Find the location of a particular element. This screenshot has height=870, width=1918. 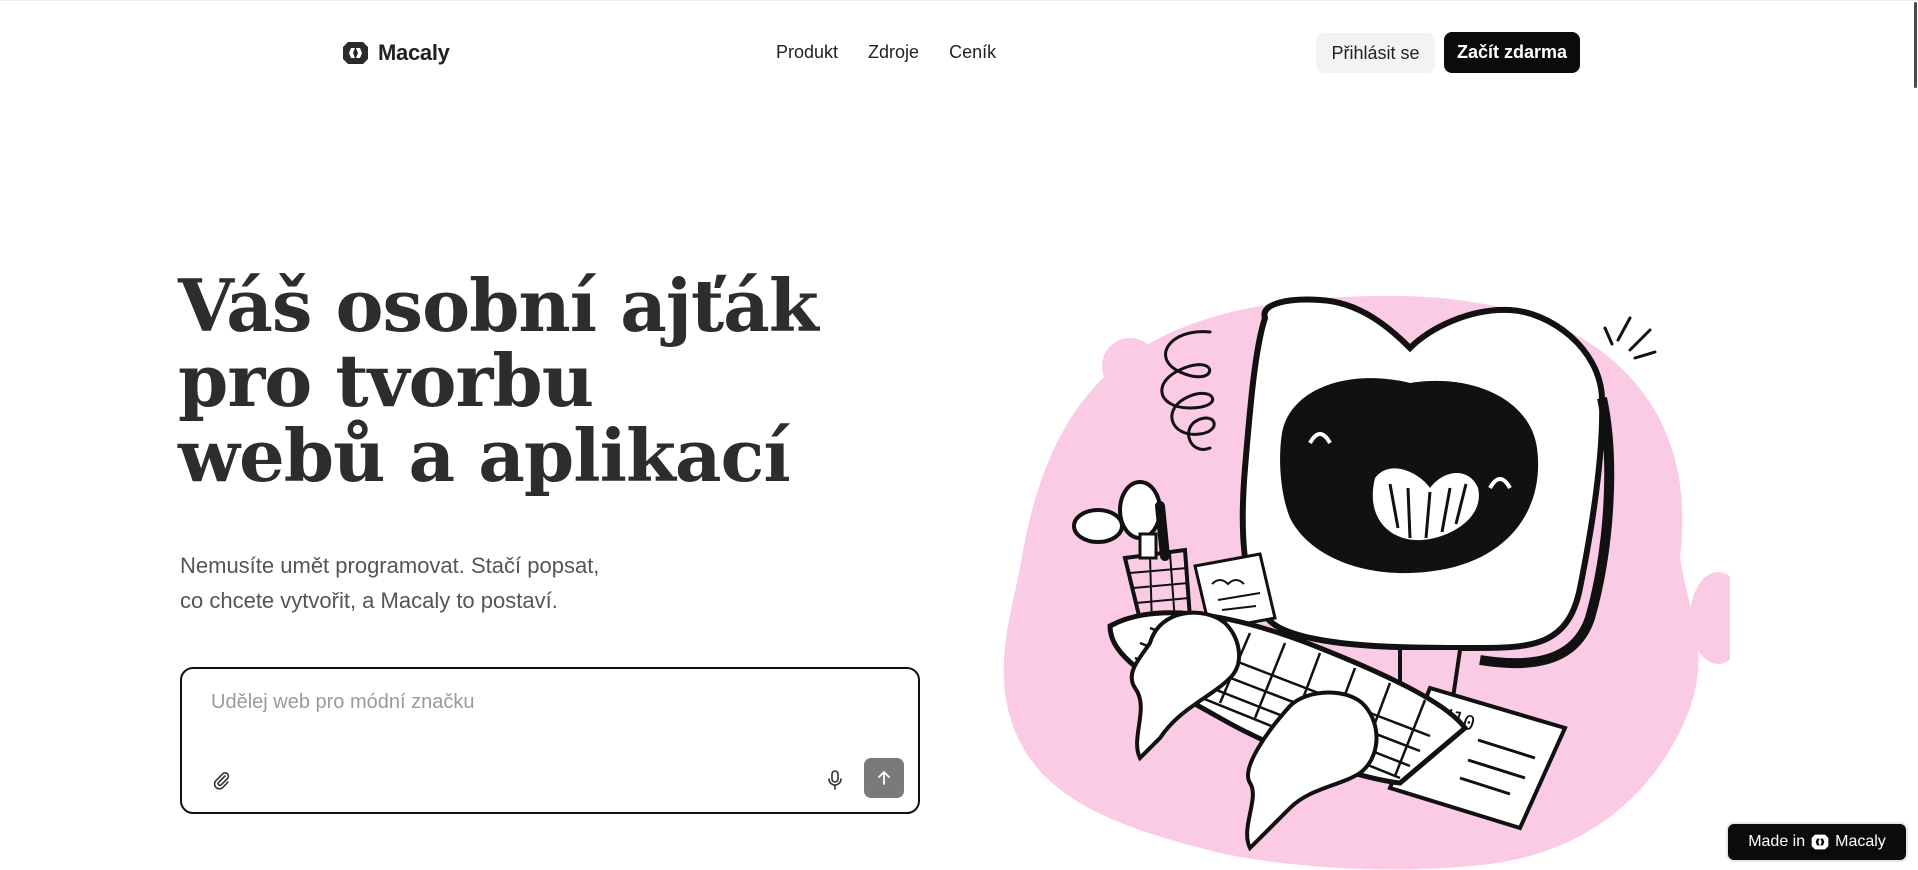

nav-item-cenik: Ceník is located at coordinates (972, 52).